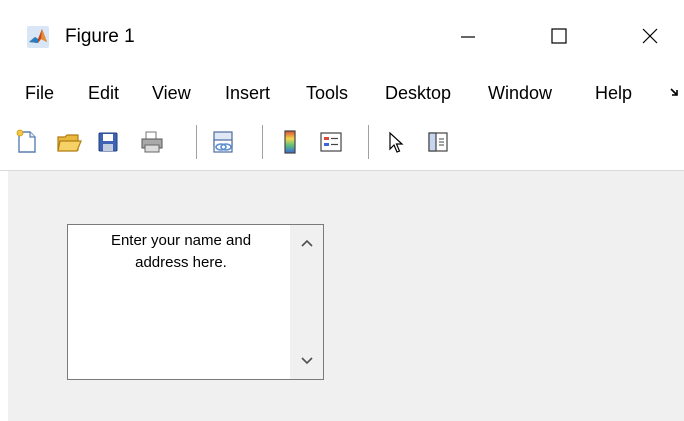 The height and width of the screenshot is (421, 684). I want to click on open-file-icon, so click(69, 143).